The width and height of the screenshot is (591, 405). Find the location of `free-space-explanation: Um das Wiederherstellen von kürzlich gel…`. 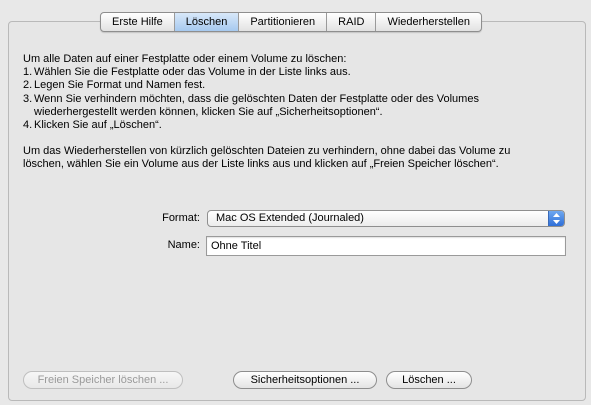

free-space-explanation: Um das Wiederherstellen von kürzlich gel… is located at coordinates (295, 158).